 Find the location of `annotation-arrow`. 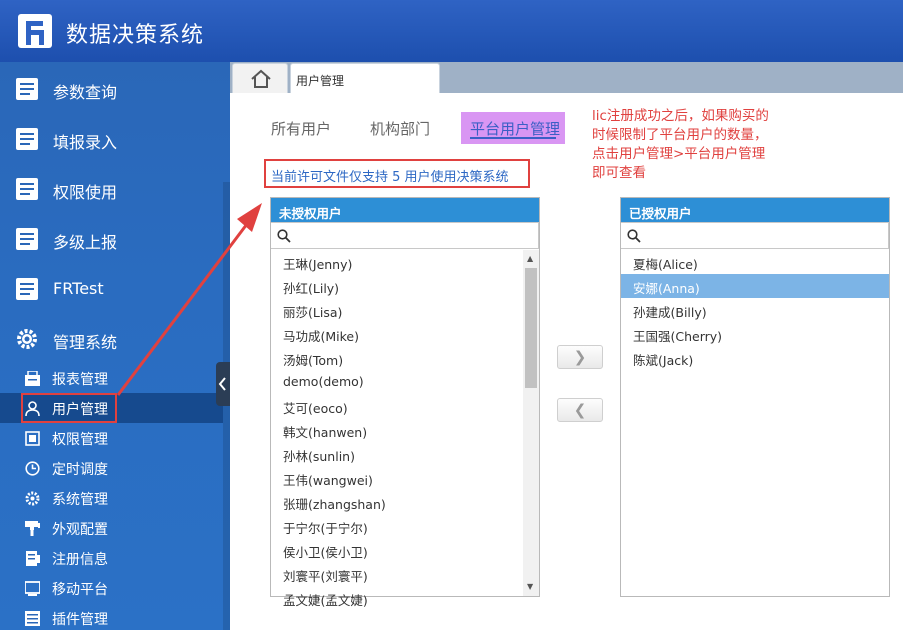

annotation-arrow is located at coordinates (184, 307).